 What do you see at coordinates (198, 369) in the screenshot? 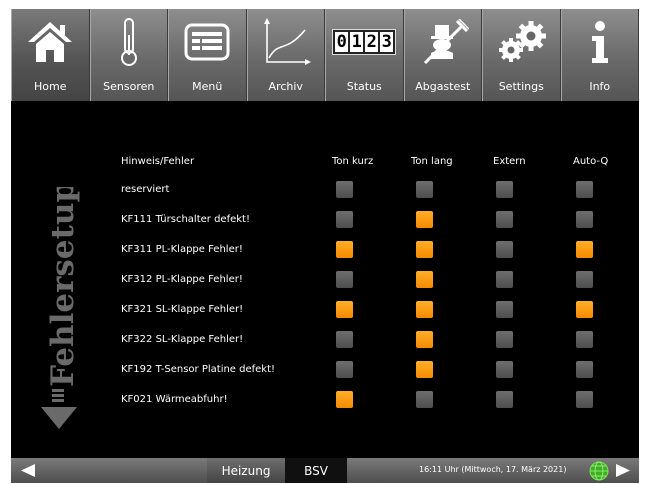
I see `row-label: KF192 T-Sensor Platine defekt!` at bounding box center [198, 369].